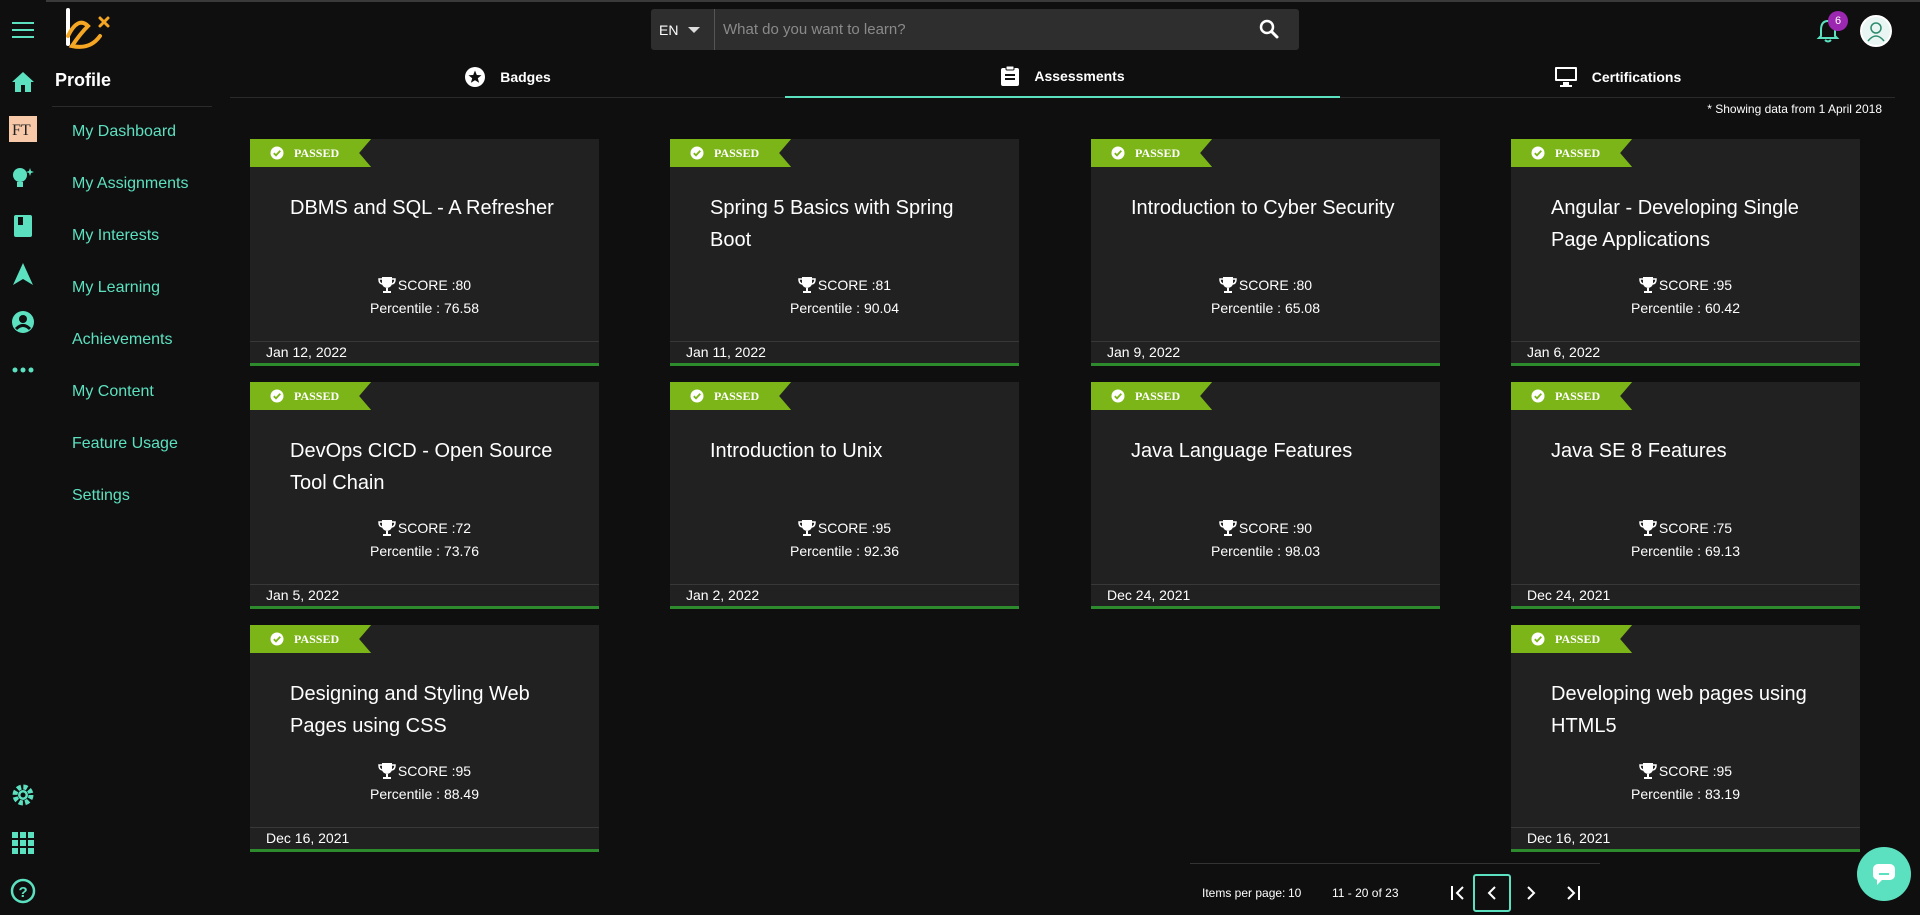  Describe the element at coordinates (23, 226) in the screenshot. I see `book-icon` at that location.